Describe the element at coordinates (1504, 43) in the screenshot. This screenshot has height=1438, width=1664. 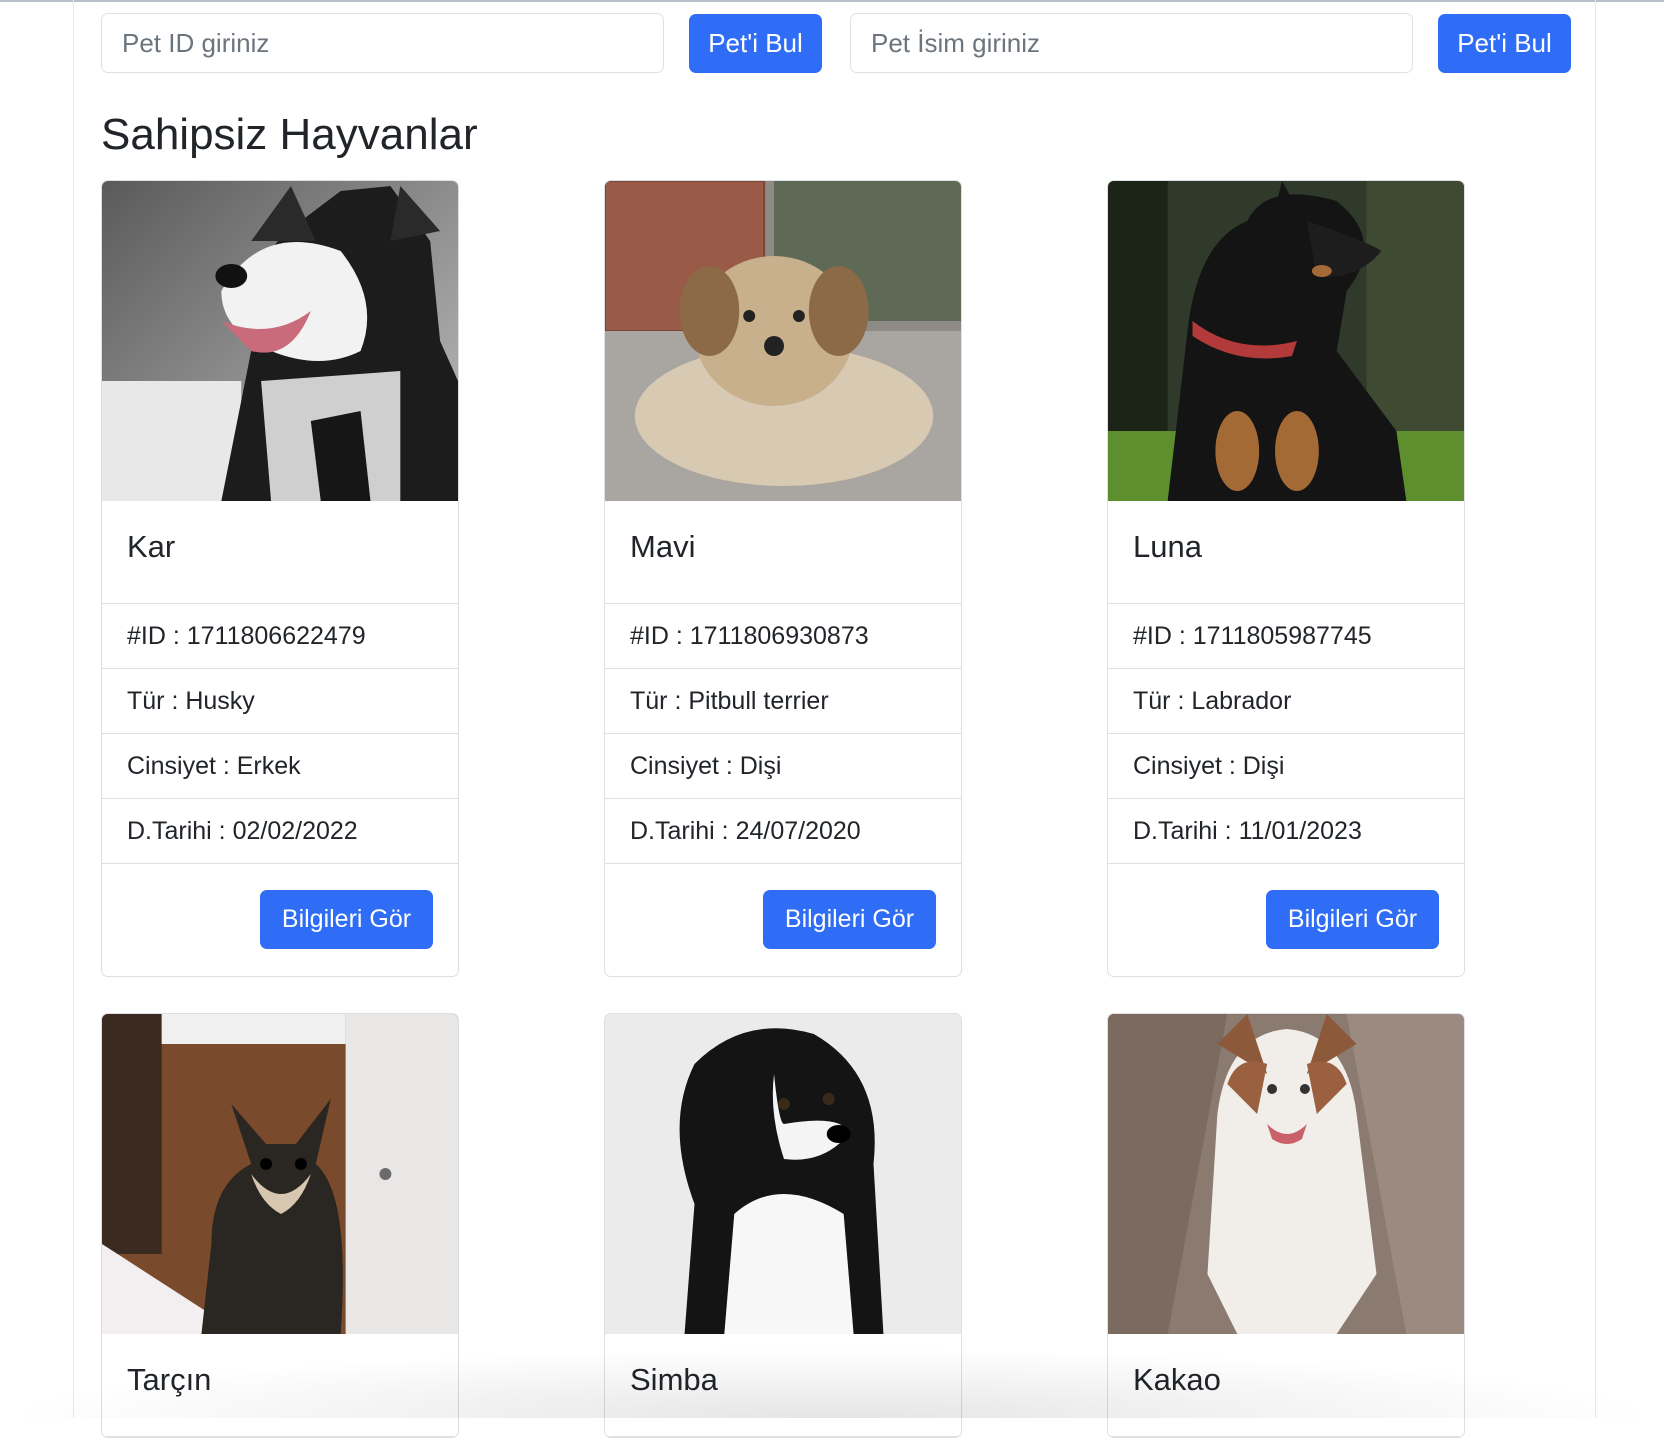
I see `find-by-name-button: Pet'i Bul` at that location.